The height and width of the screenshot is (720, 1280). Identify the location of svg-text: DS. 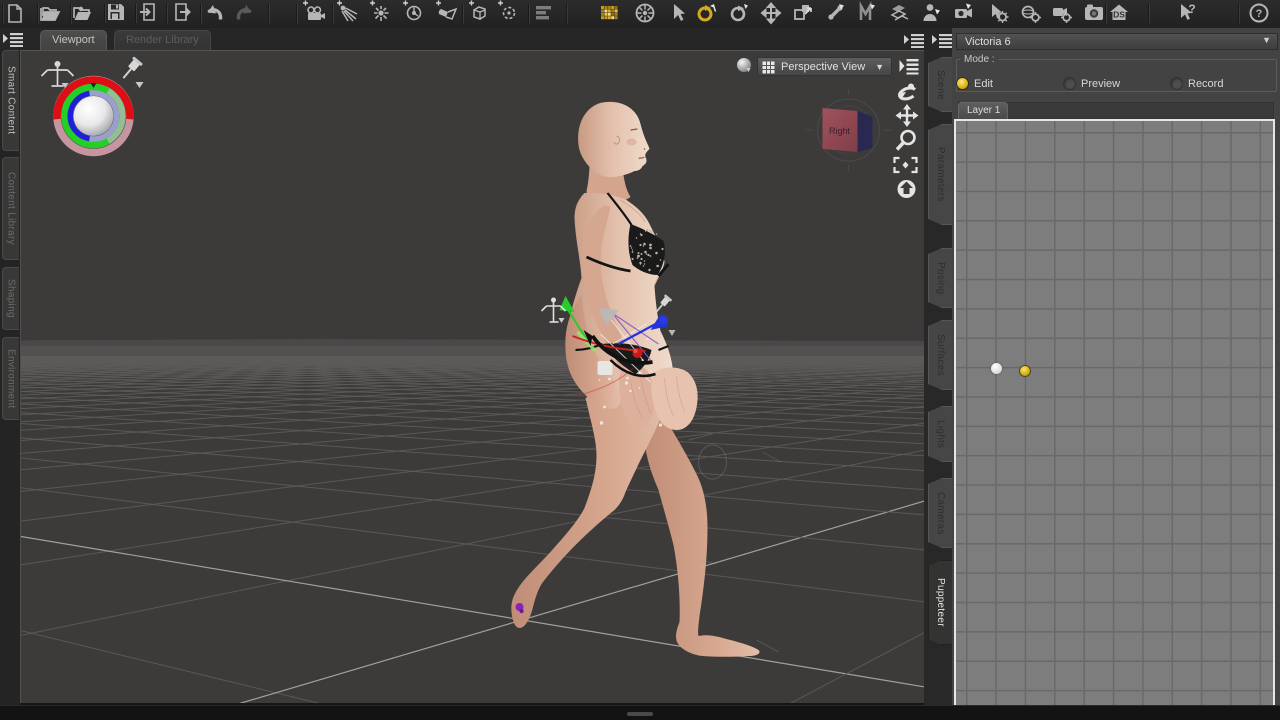
(1119, 15).